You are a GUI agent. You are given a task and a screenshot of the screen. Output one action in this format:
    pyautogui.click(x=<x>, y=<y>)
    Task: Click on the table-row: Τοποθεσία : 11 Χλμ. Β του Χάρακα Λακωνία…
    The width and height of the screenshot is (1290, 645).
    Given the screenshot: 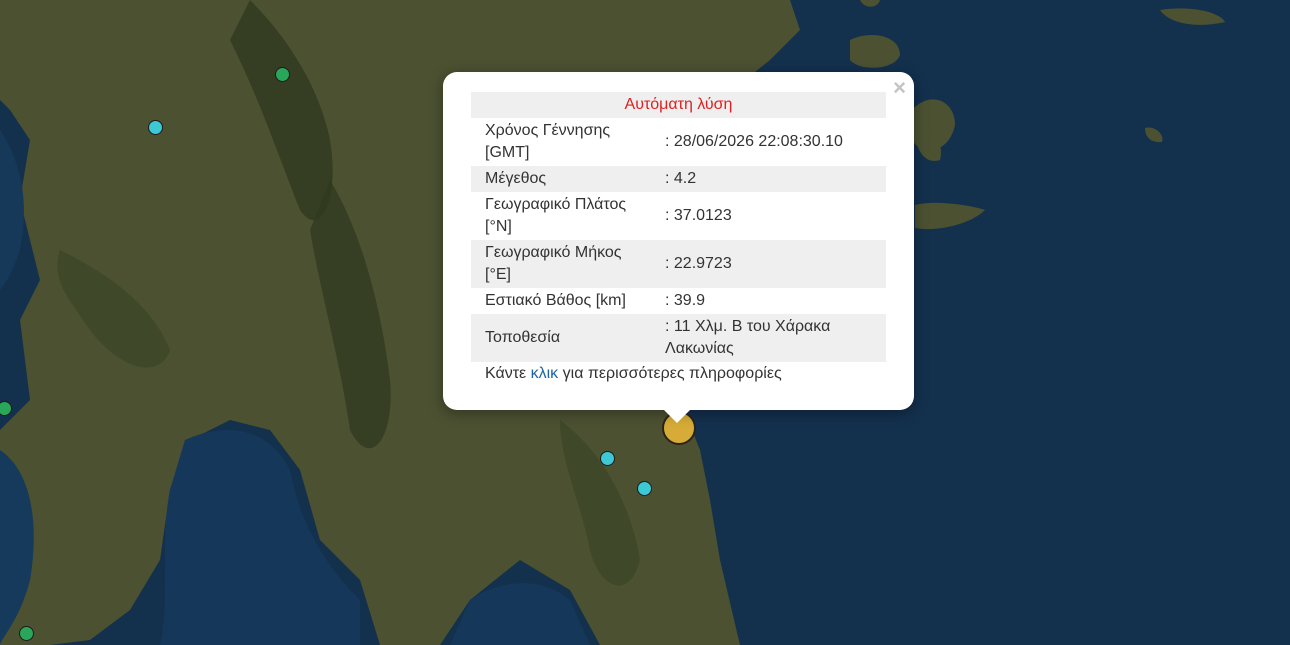 What is the action you would take?
    pyautogui.click(x=678, y=338)
    